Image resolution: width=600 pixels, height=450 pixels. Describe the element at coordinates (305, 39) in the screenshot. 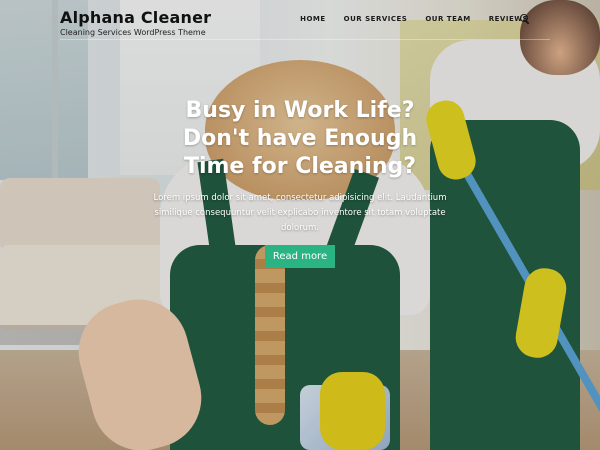

I see `header-divider` at that location.